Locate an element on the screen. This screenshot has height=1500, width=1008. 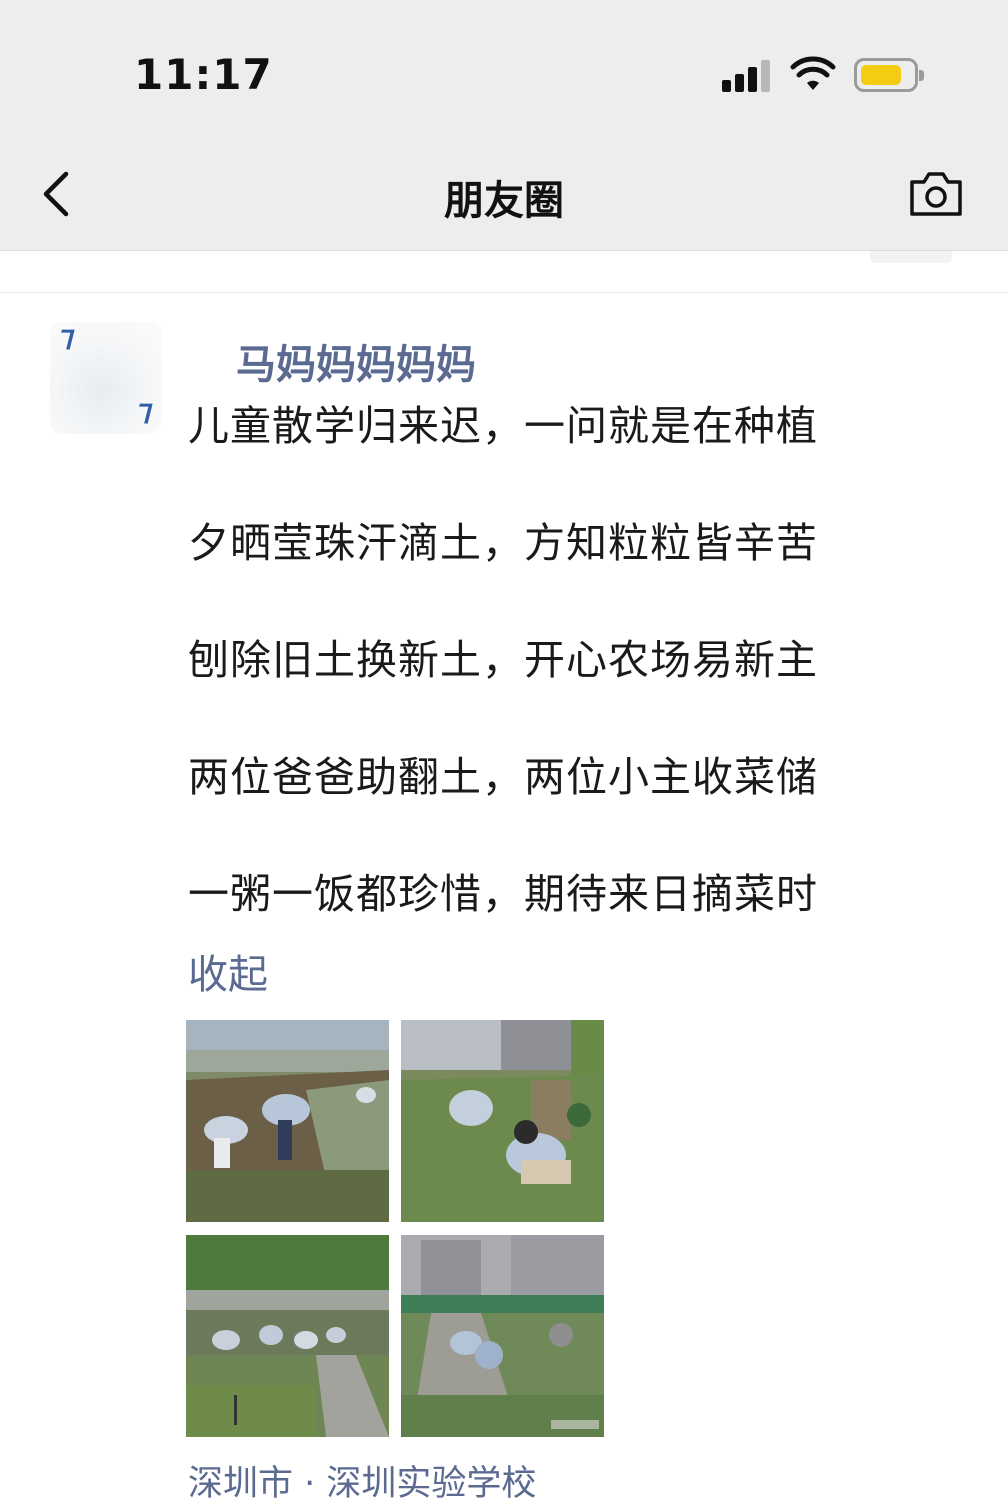
cellular-signal-icon is located at coordinates (747, 75).